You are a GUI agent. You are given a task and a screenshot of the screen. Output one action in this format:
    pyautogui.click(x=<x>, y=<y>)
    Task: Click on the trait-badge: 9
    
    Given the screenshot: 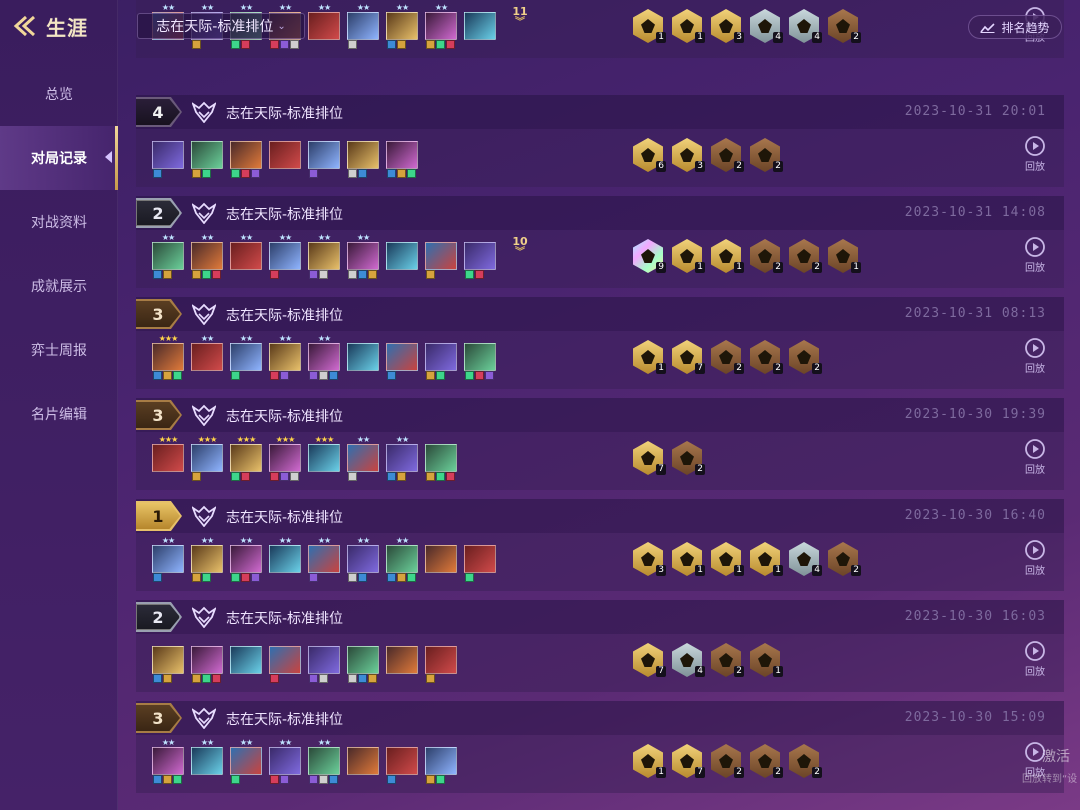 What is the action you would take?
    pyautogui.click(x=649, y=256)
    